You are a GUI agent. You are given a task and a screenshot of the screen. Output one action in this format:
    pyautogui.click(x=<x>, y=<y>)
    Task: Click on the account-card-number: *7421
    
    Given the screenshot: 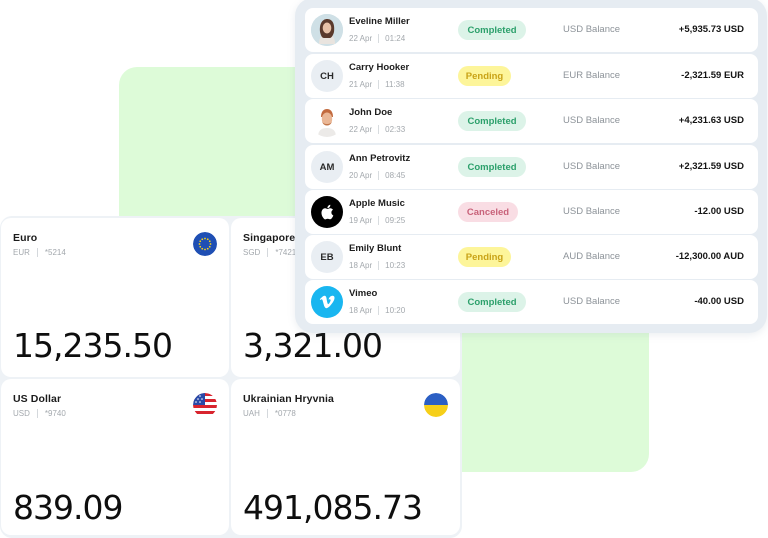 What is the action you would take?
    pyautogui.click(x=286, y=252)
    